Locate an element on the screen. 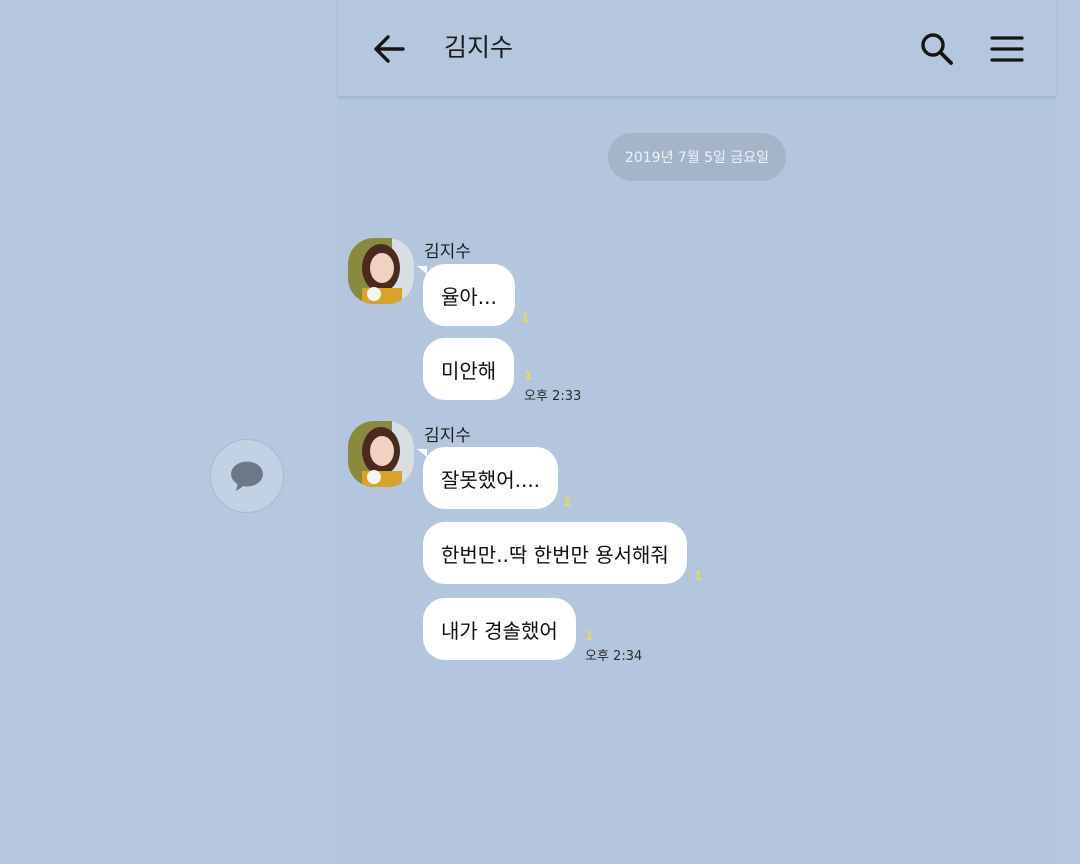  message-text: 미안해 is located at coordinates (469, 370).